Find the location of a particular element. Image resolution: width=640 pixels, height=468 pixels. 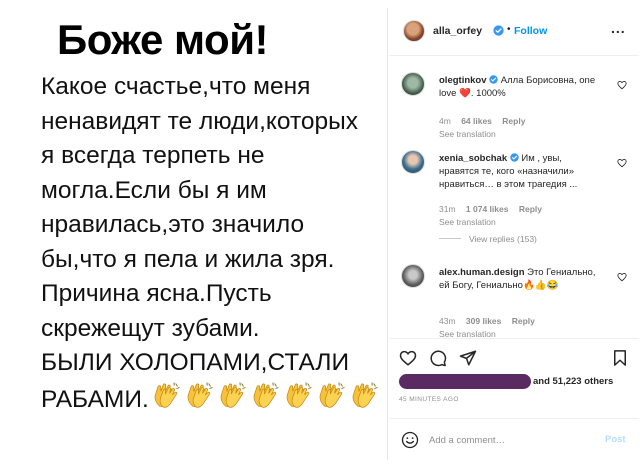

comment-username: xenia_sobchak is located at coordinates (473, 158).